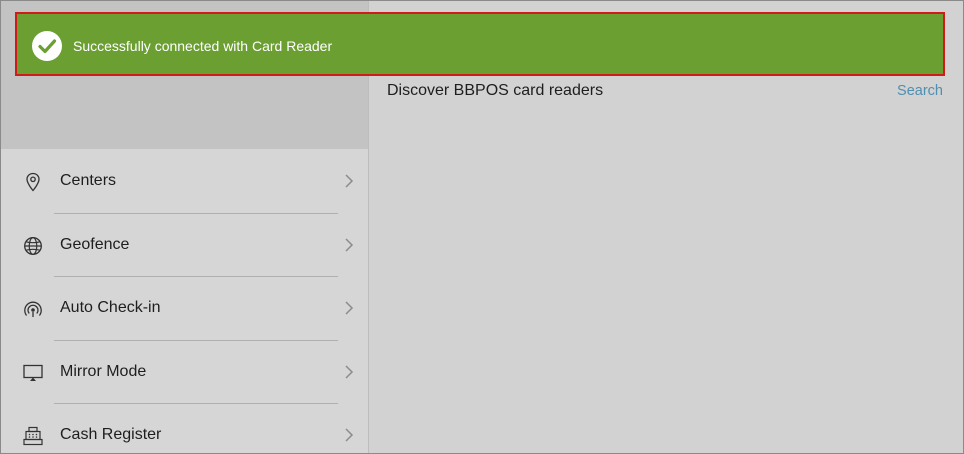 This screenshot has width=964, height=454. What do you see at coordinates (495, 90) in the screenshot?
I see `page-title: Discover BBPOS card readers` at bounding box center [495, 90].